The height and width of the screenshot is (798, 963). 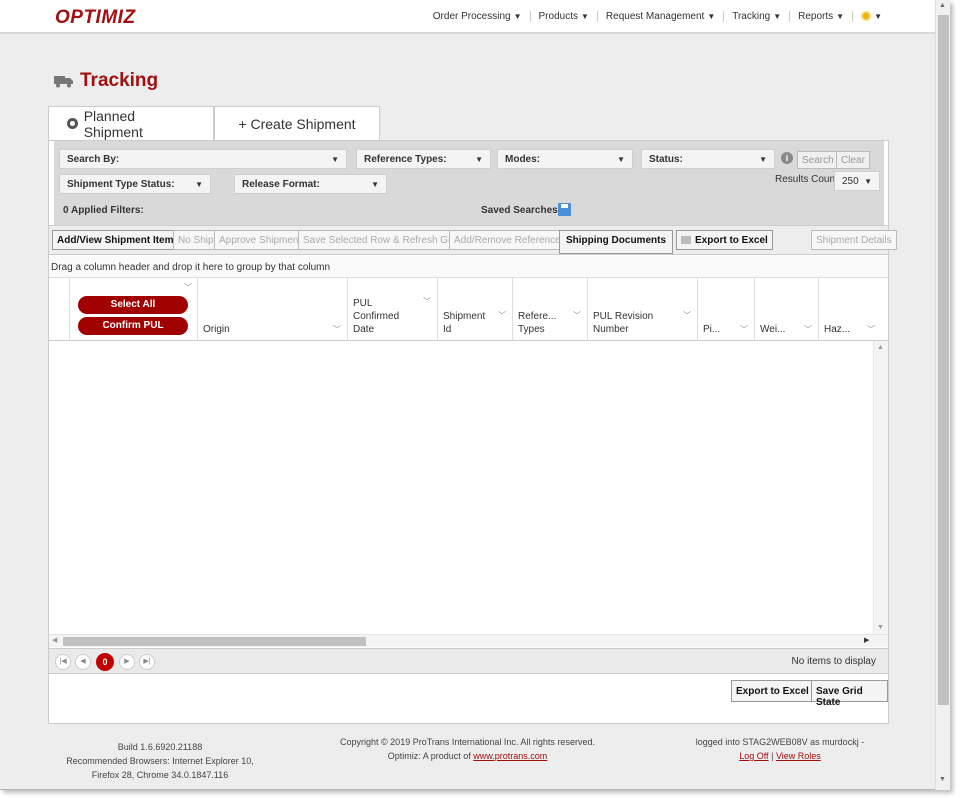 What do you see at coordinates (866, 640) in the screenshot?
I see `scroll-right-icon: ▶` at bounding box center [866, 640].